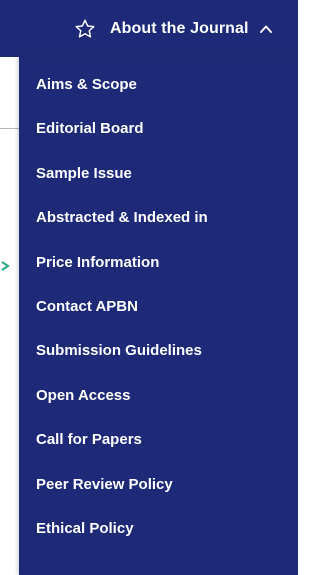 The image size is (320, 575). Describe the element at coordinates (265, 29) in the screenshot. I see `chevron-up-icon` at that location.